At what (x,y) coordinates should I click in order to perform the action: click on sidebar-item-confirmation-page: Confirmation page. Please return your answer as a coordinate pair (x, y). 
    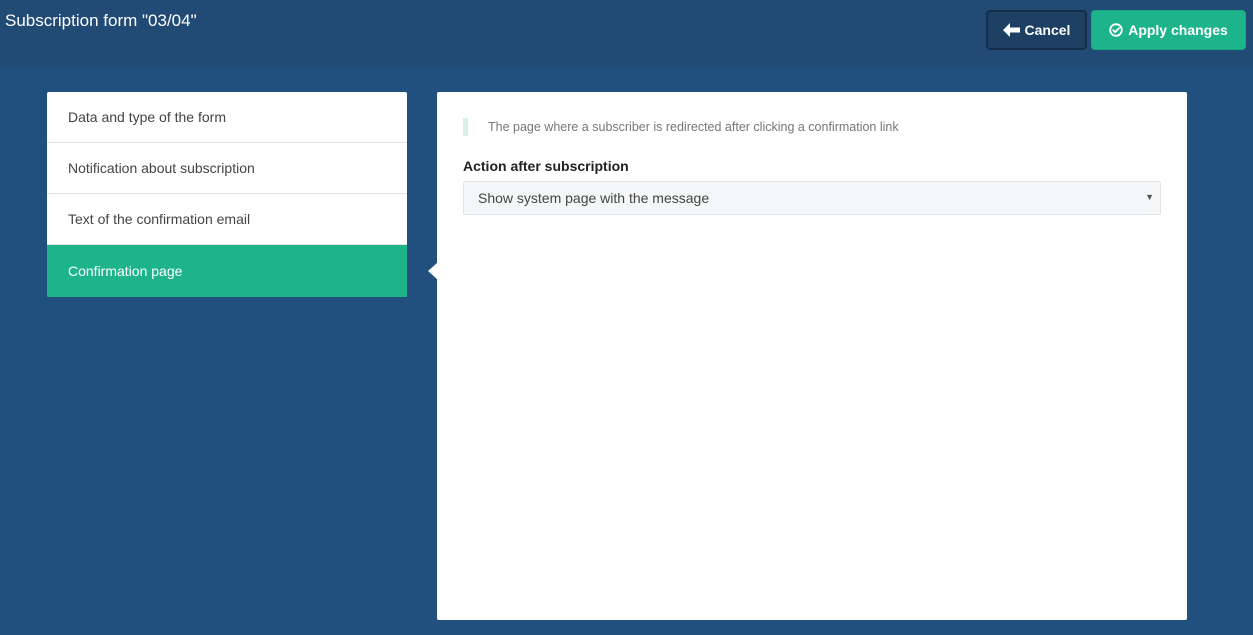
    Looking at the image, I should click on (227, 271).